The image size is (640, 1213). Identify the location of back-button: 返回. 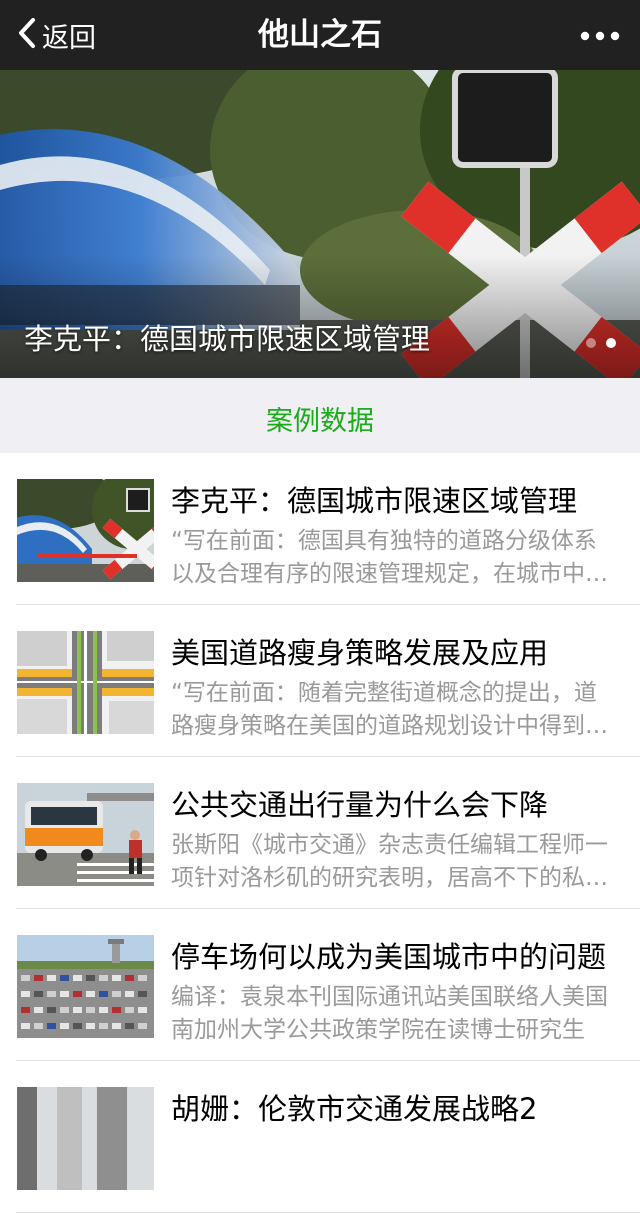
(55, 35).